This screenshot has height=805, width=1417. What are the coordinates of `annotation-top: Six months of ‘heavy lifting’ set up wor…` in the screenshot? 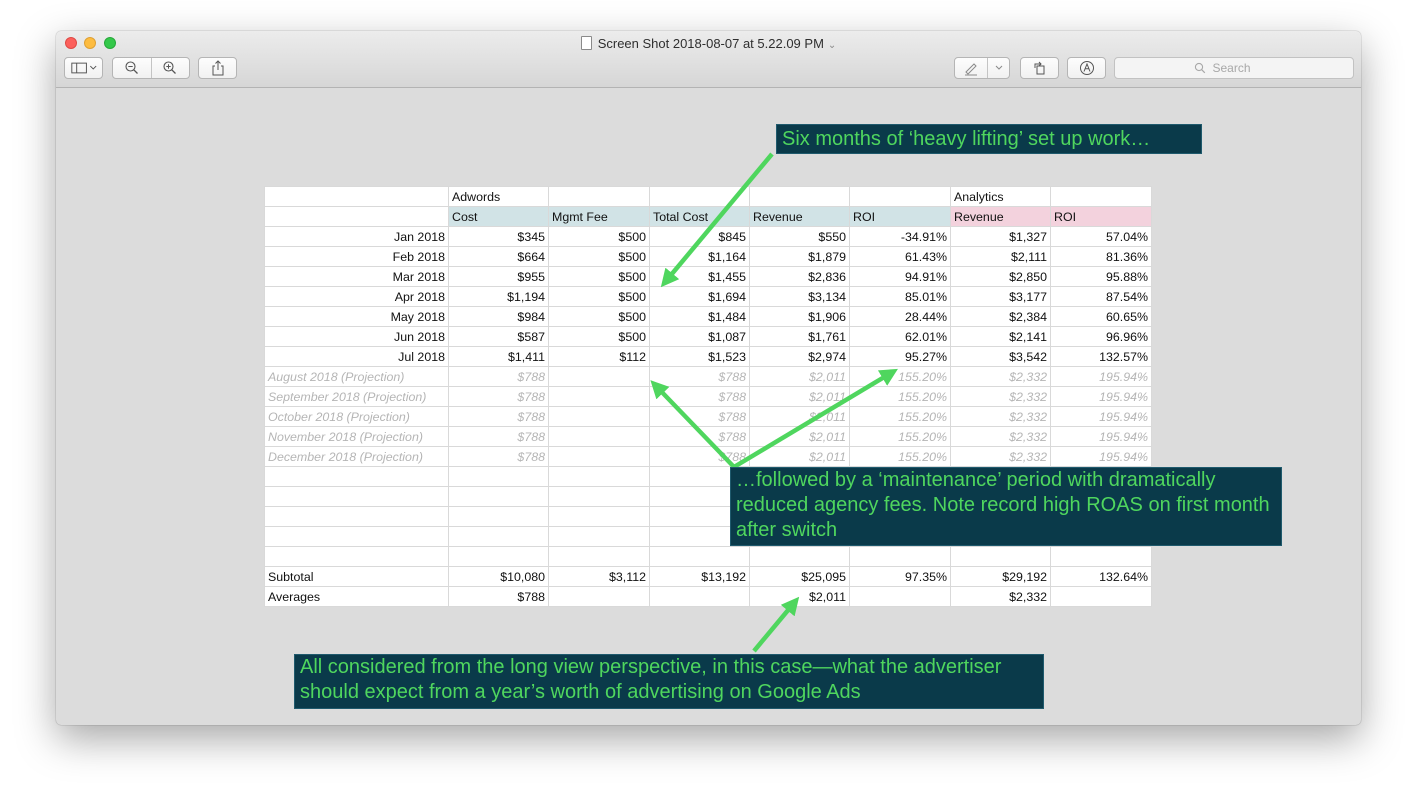 It's located at (989, 139).